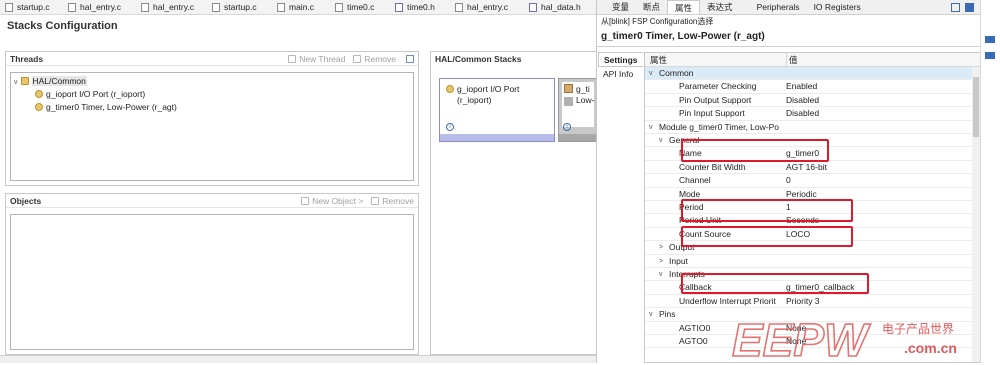  I want to click on timer0-stack-card: g_ti Low- i, so click(578, 110).